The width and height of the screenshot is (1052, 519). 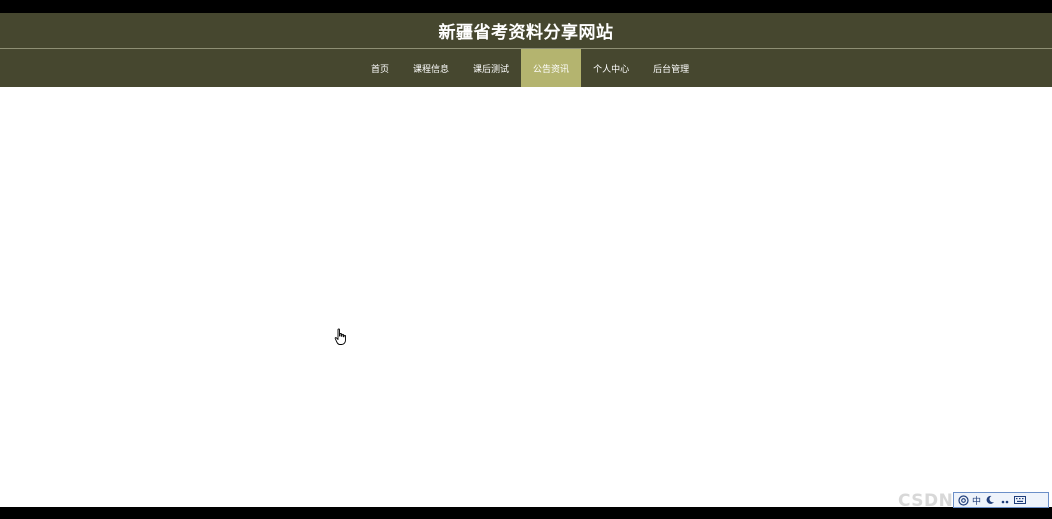 I want to click on site-title: 新疆省考资料分享网站, so click(x=526, y=33).